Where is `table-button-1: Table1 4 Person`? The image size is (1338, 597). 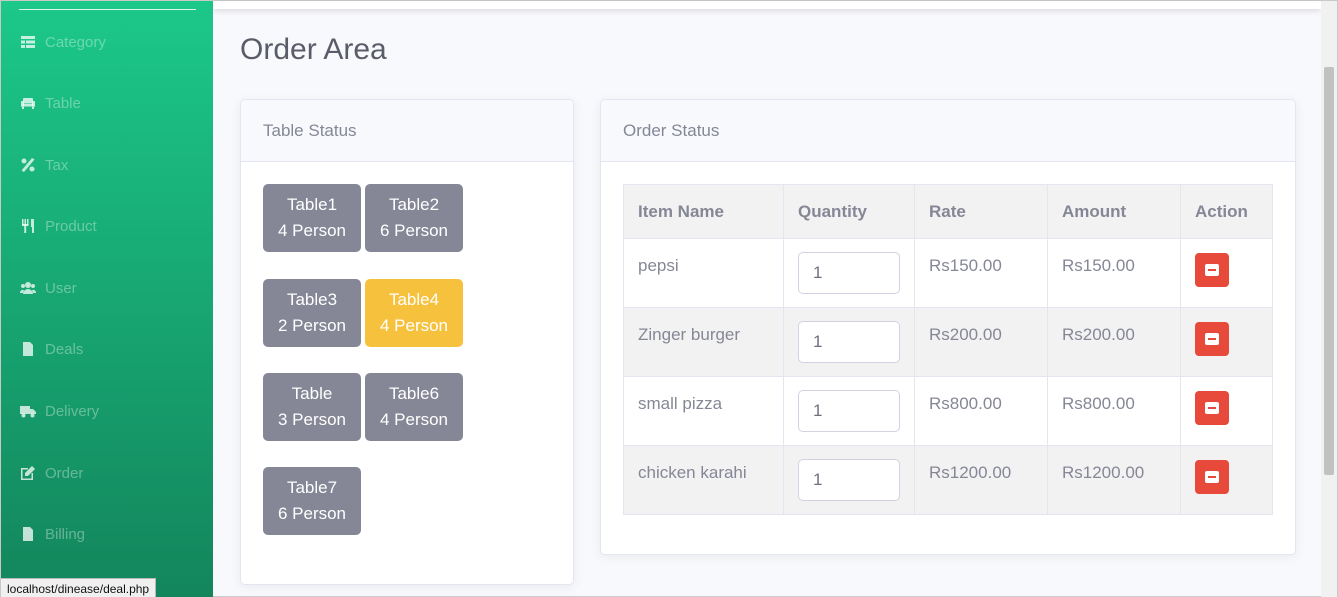
table-button-1: Table1 4 Person is located at coordinates (312, 218).